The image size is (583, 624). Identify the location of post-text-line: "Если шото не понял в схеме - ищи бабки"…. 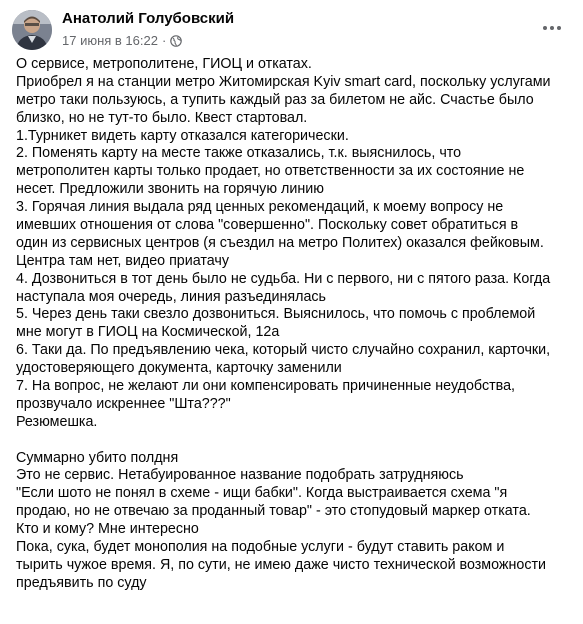
(262, 493).